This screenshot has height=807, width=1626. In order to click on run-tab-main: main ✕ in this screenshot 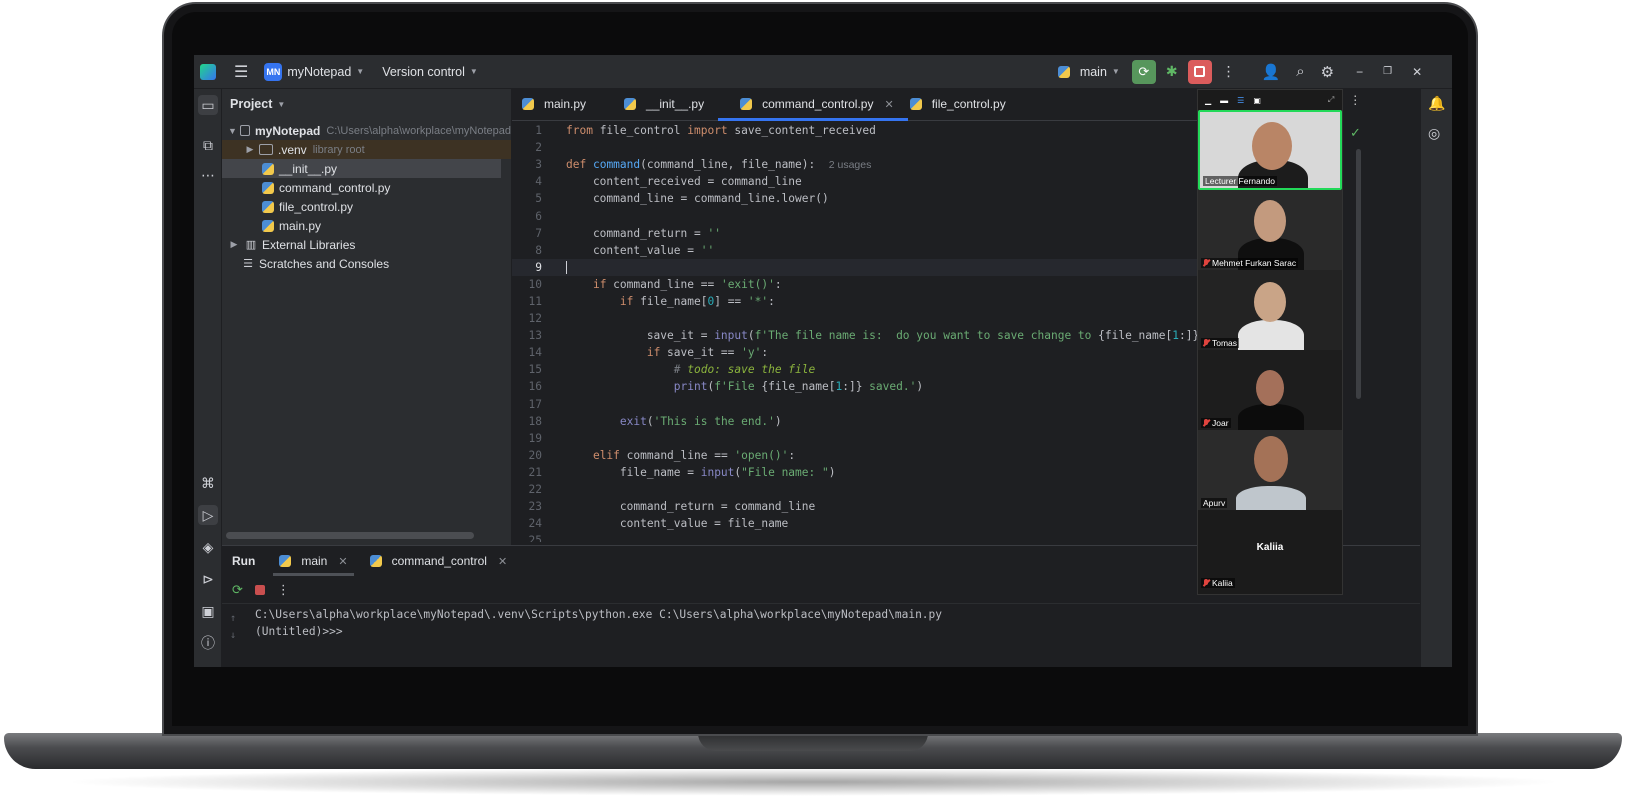, I will do `click(313, 561)`.